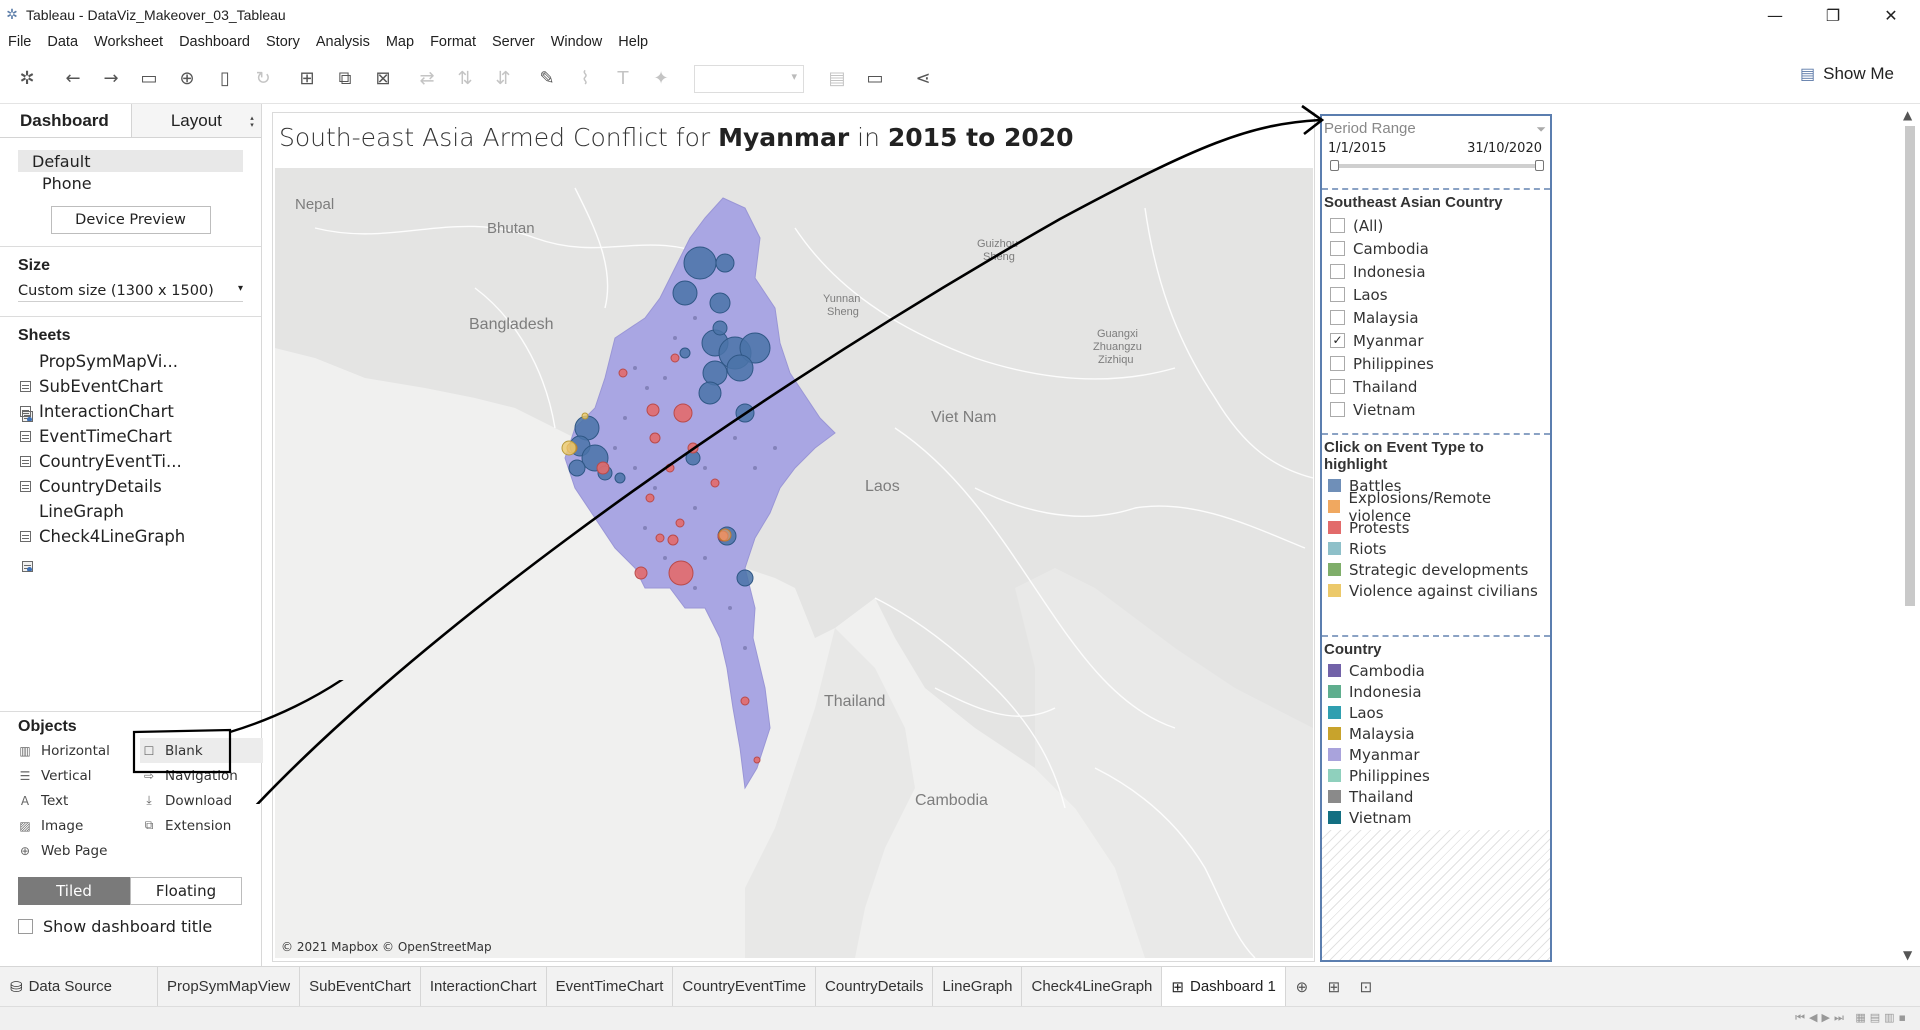  What do you see at coordinates (1436, 895) in the screenshot?
I see `blank-object-area` at bounding box center [1436, 895].